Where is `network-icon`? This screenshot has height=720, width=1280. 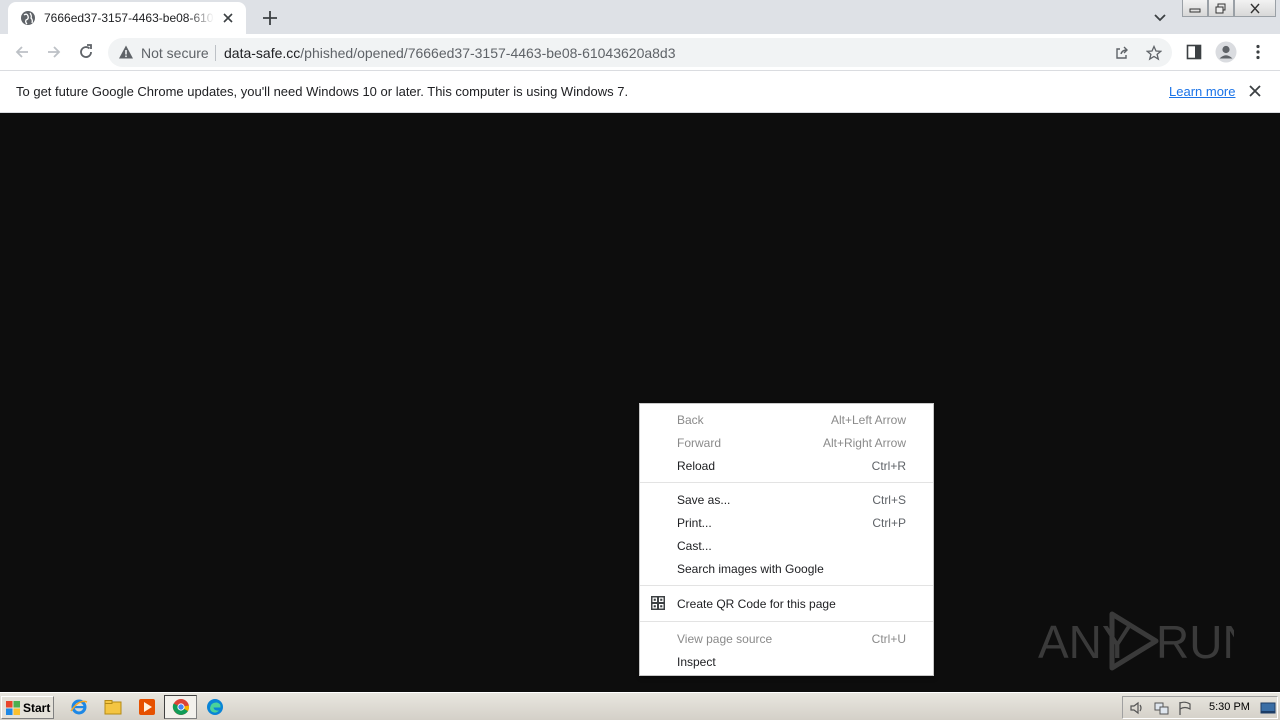
network-icon is located at coordinates (1161, 708).